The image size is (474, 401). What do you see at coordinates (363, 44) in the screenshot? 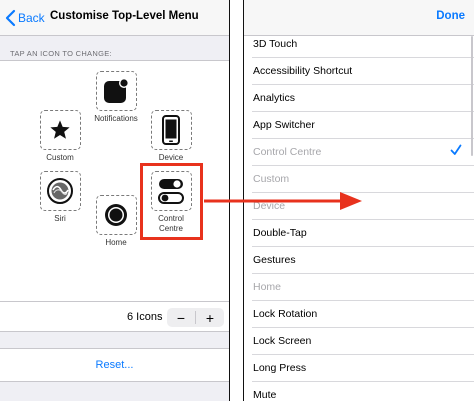
I see `list-item: 3D Touch` at bounding box center [363, 44].